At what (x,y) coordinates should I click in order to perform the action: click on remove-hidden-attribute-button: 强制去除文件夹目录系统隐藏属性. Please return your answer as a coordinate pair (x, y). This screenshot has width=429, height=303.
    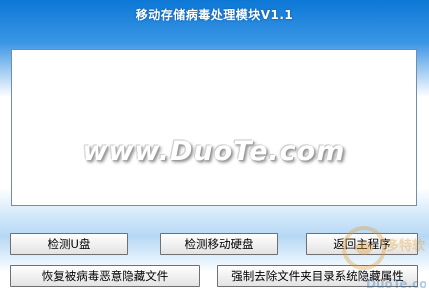
    Looking at the image, I should click on (317, 276).